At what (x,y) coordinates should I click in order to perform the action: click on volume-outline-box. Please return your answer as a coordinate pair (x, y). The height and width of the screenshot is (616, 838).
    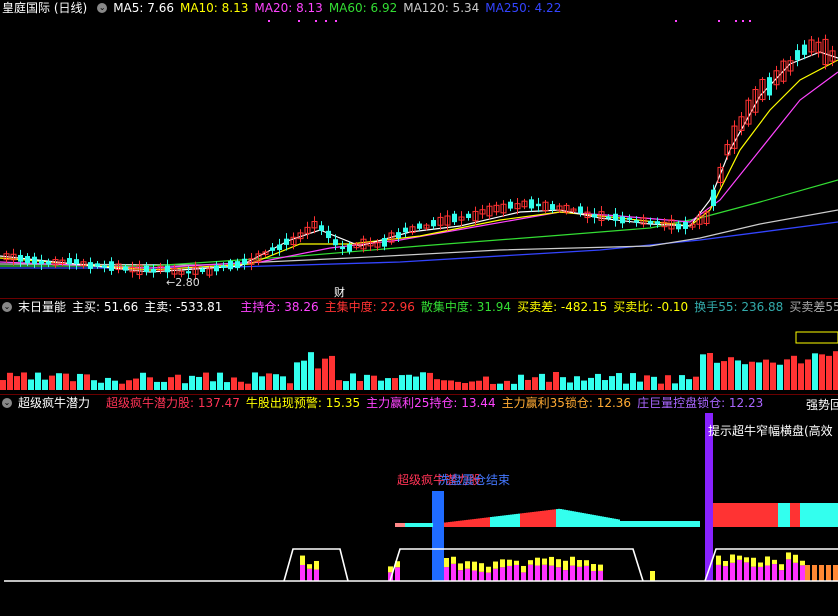
    Looking at the image, I should click on (816, 337).